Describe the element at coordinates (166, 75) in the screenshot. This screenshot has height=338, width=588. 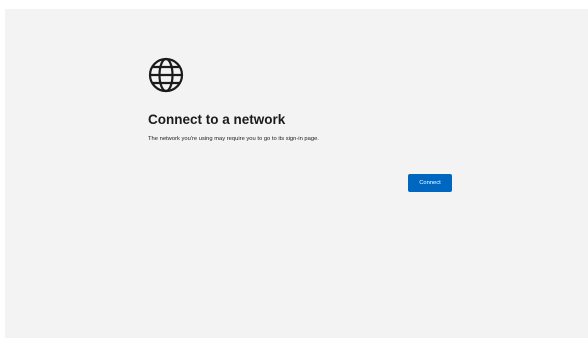
I see `globe-icon` at that location.